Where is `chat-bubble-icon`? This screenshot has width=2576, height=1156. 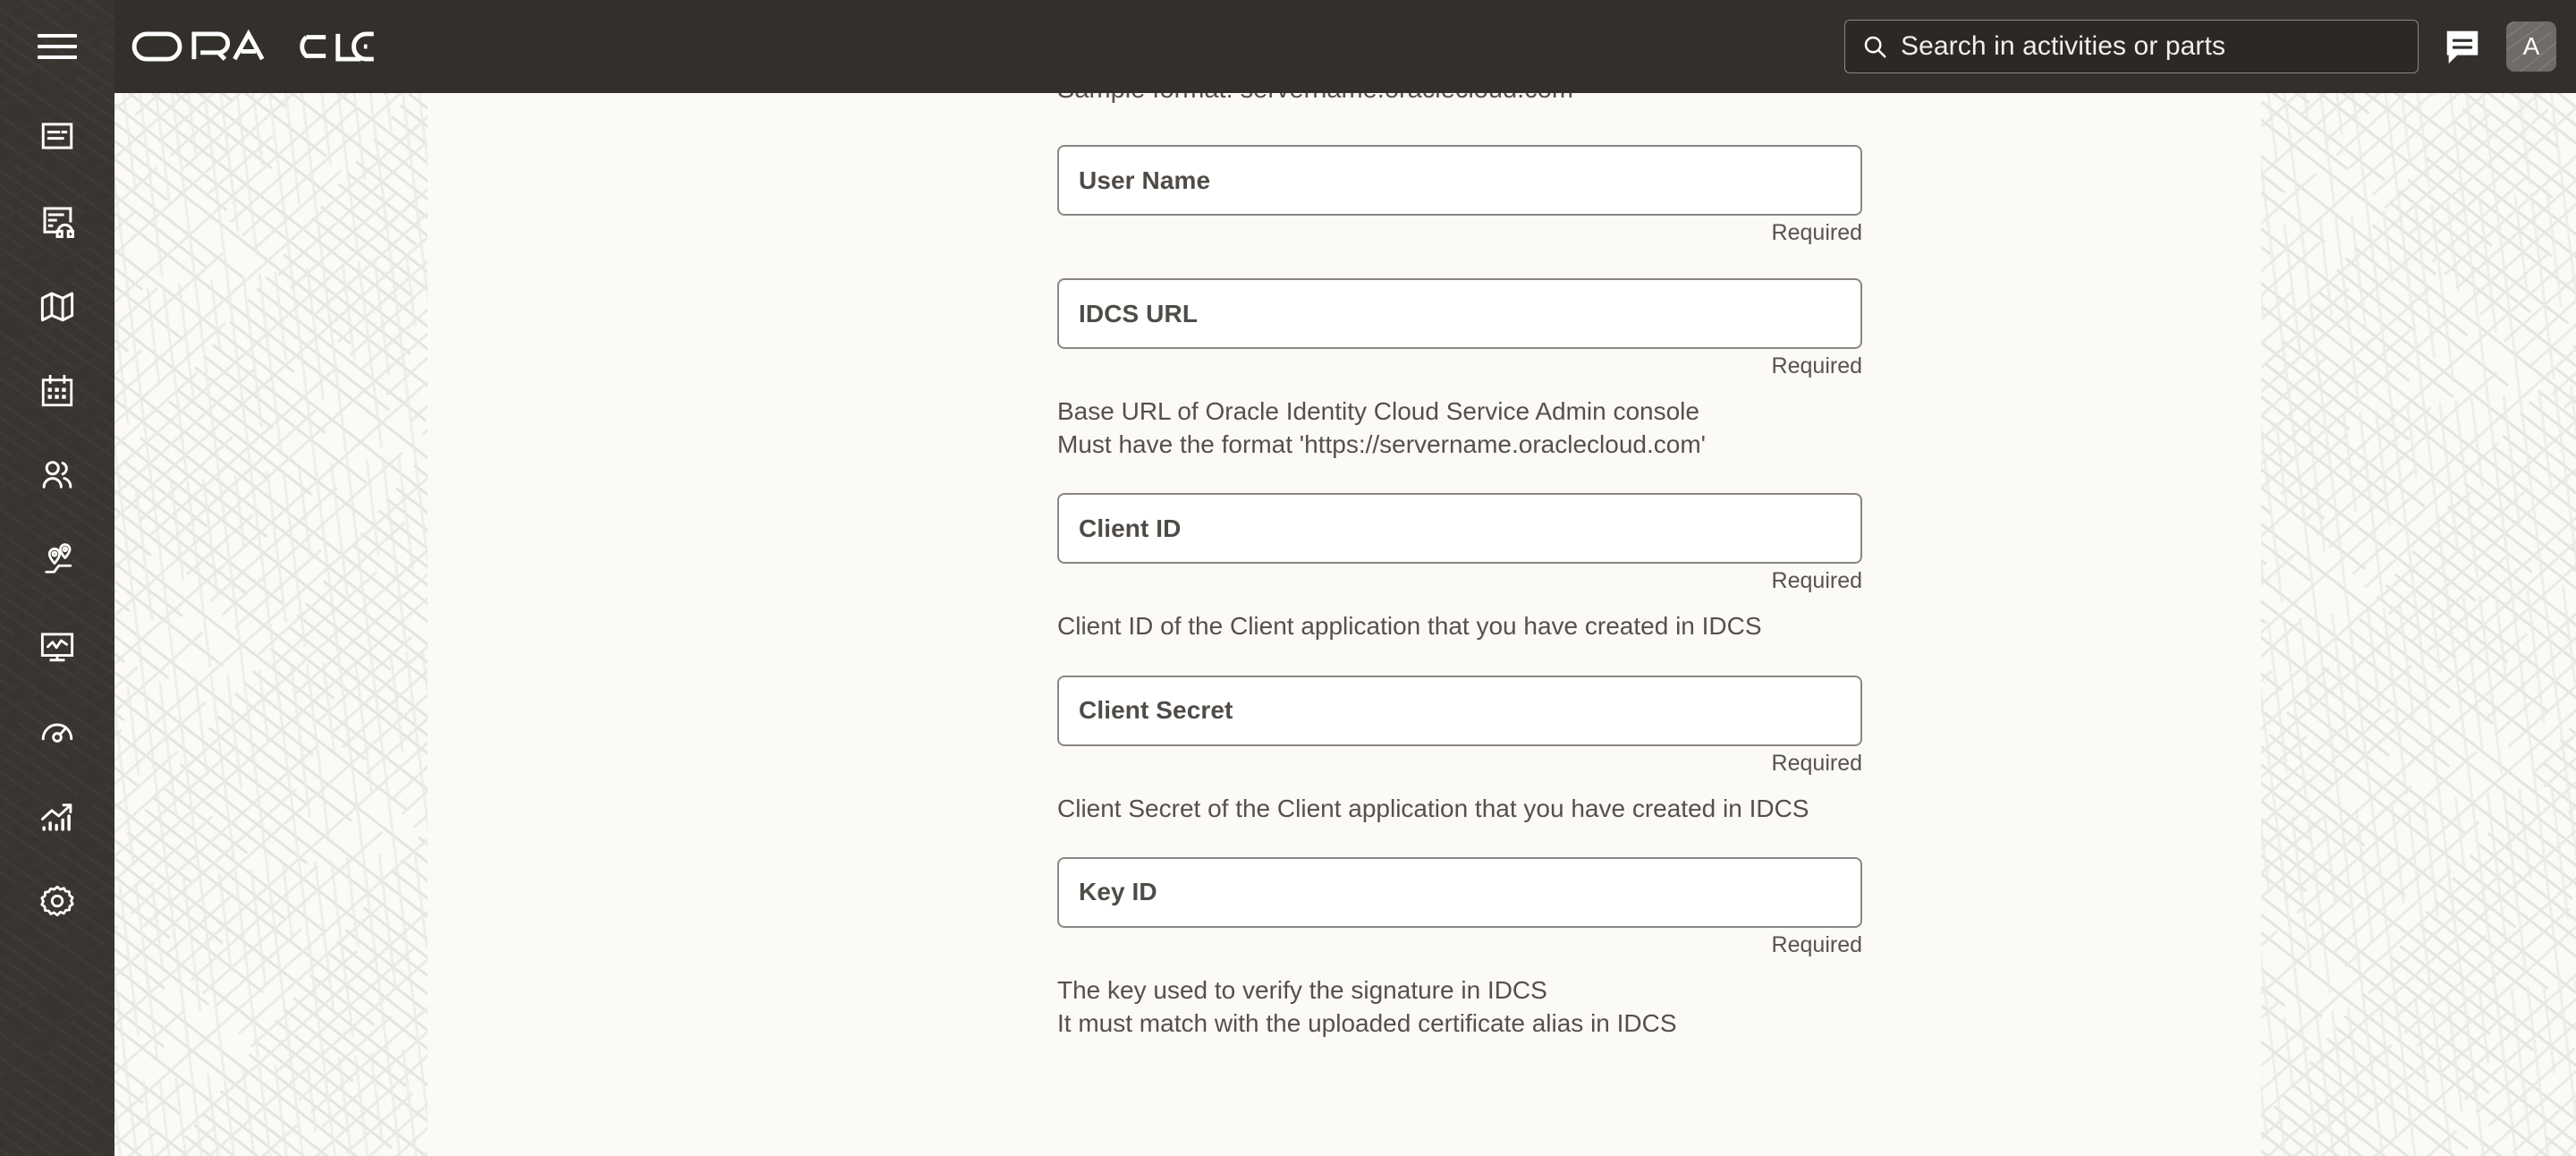 chat-bubble-icon is located at coordinates (2462, 47).